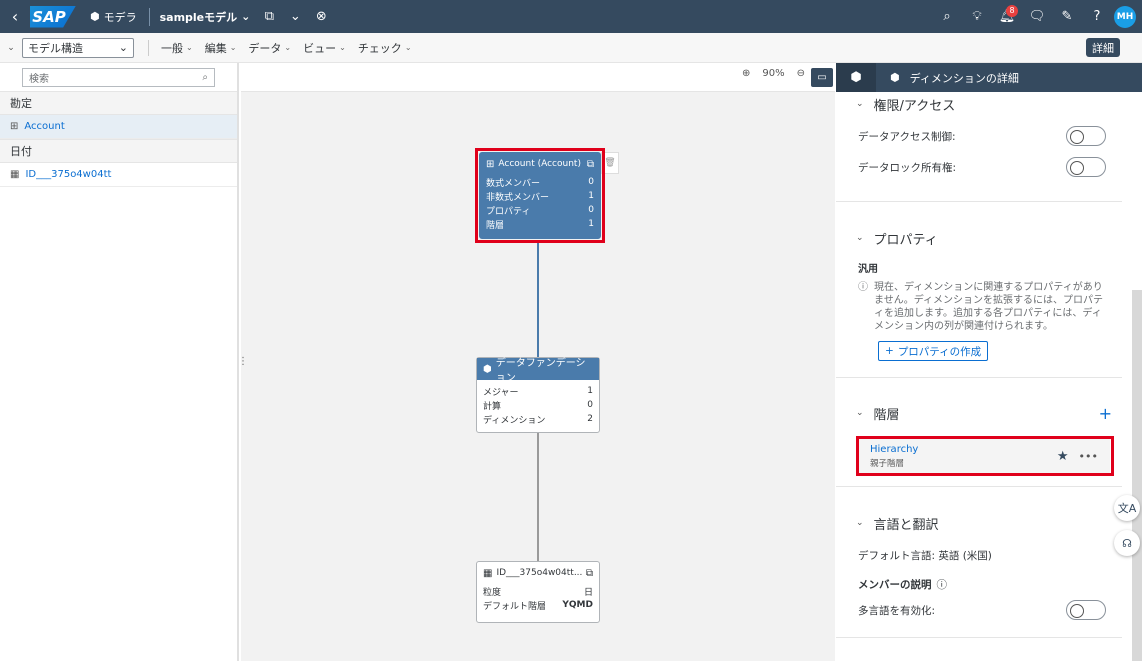  What do you see at coordinates (1086, 136) in the screenshot?
I see `data-access-toggle` at bounding box center [1086, 136].